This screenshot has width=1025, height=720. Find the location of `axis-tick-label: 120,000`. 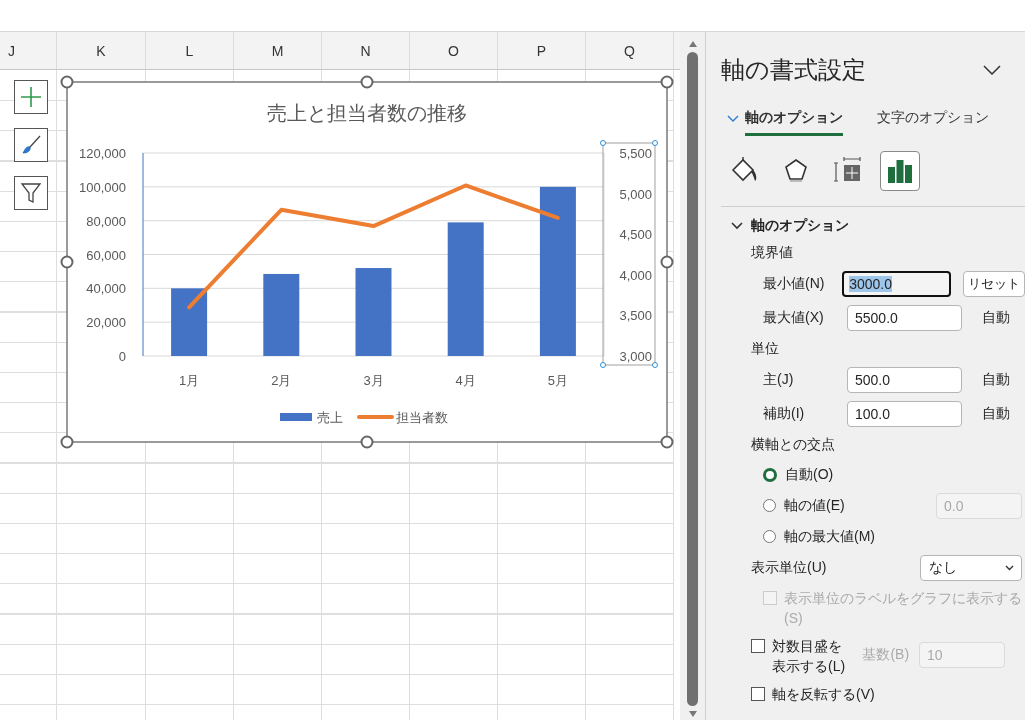

axis-tick-label: 120,000 is located at coordinates (102, 153).